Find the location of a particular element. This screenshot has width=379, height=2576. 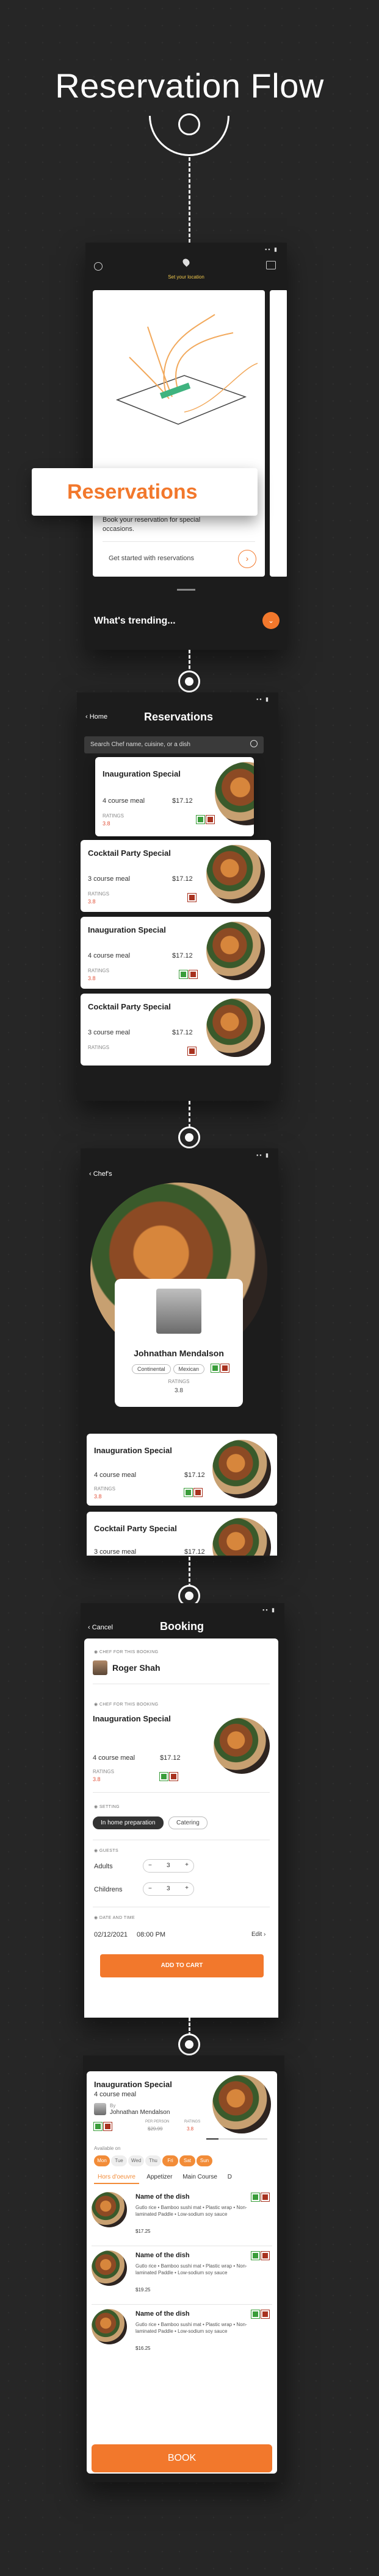

back-label: Chef's is located at coordinates (103, 1174).